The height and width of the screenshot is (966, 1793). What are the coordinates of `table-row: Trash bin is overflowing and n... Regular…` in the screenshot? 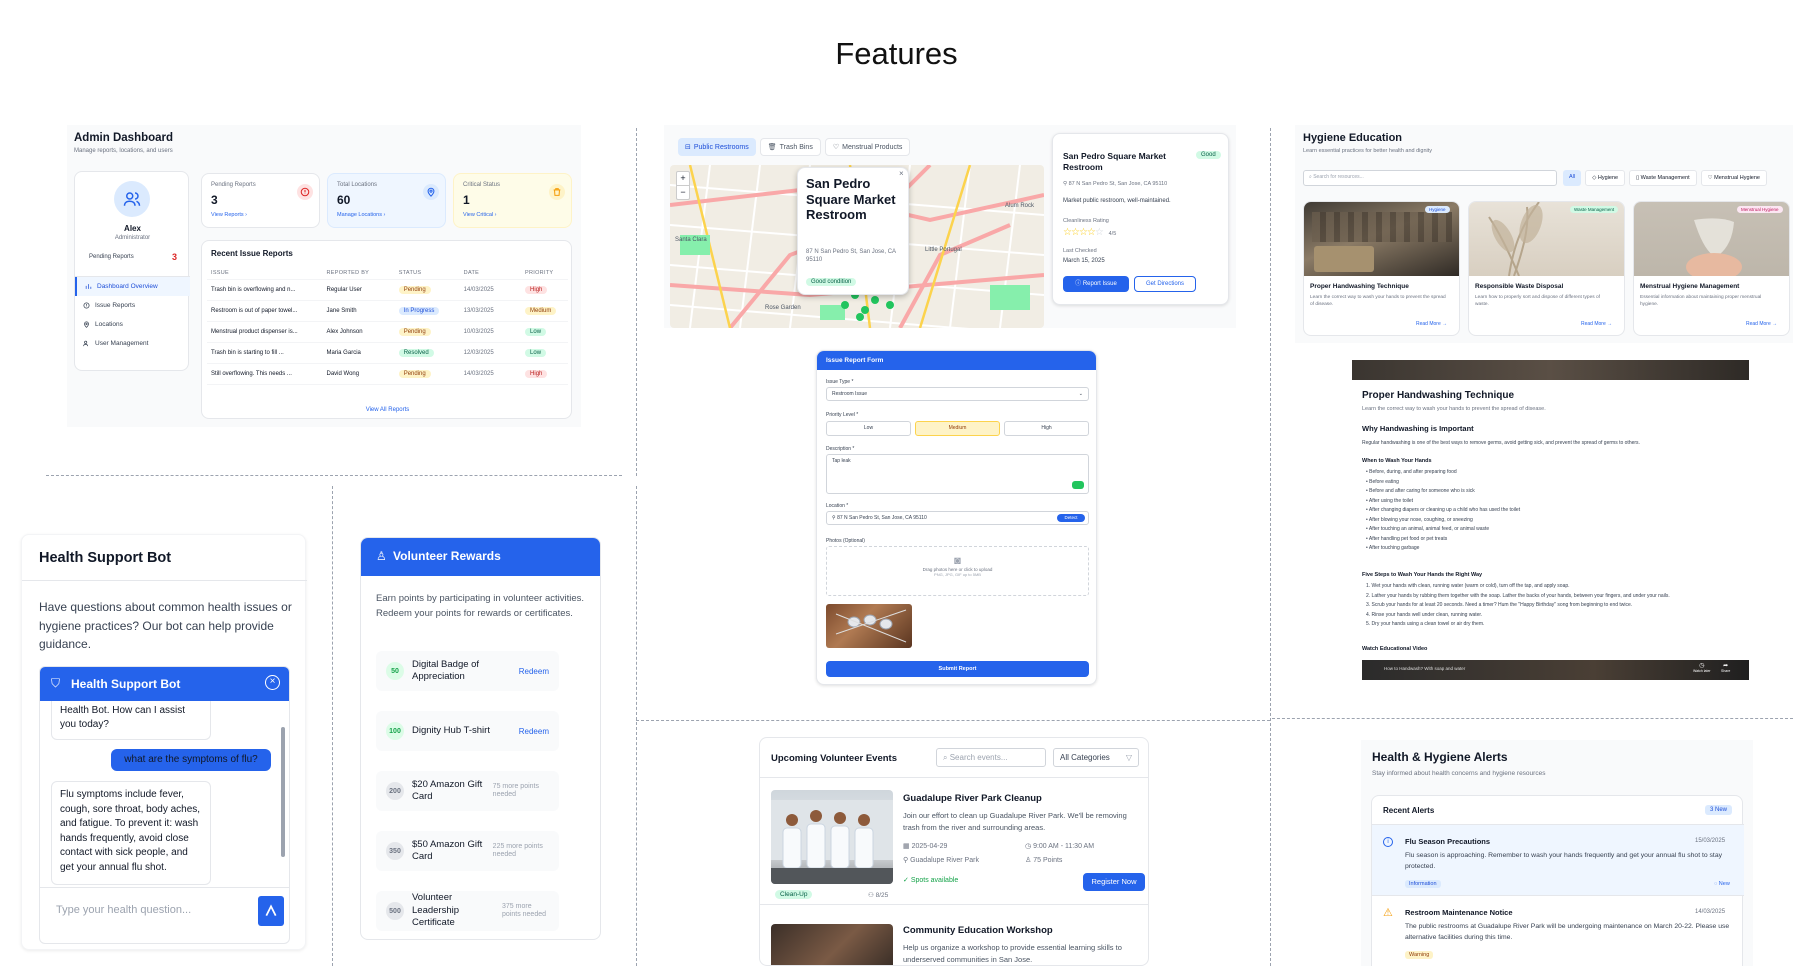 It's located at (387, 290).